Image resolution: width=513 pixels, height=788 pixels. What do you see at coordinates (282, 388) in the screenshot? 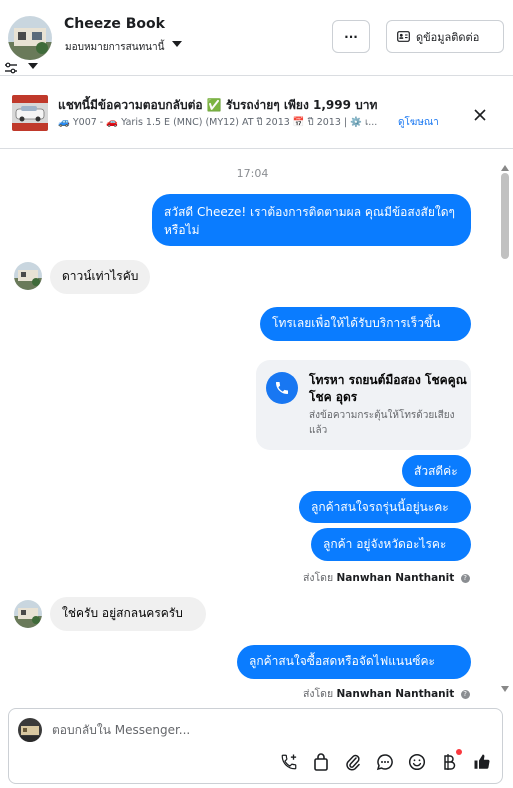
I see `phone-icon` at bounding box center [282, 388].